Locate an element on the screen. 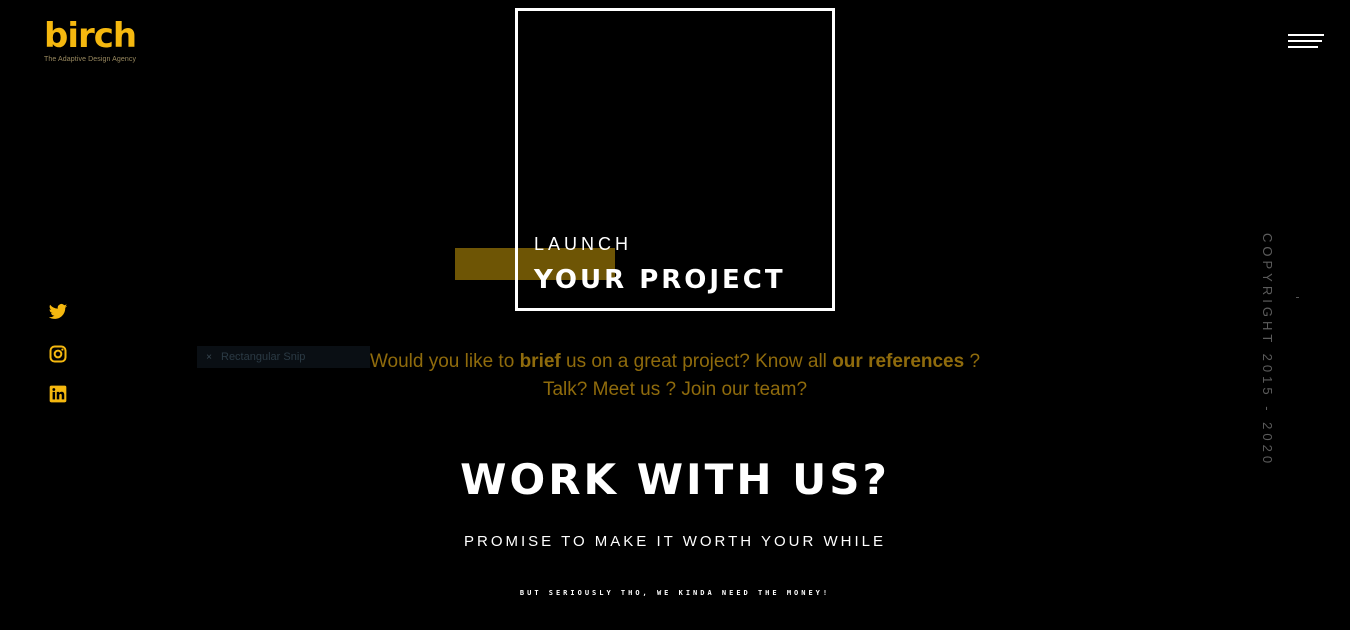 Image resolution: width=1350 pixels, height=630 pixels. intro-text: us on a great project? Know all is located at coordinates (696, 361).